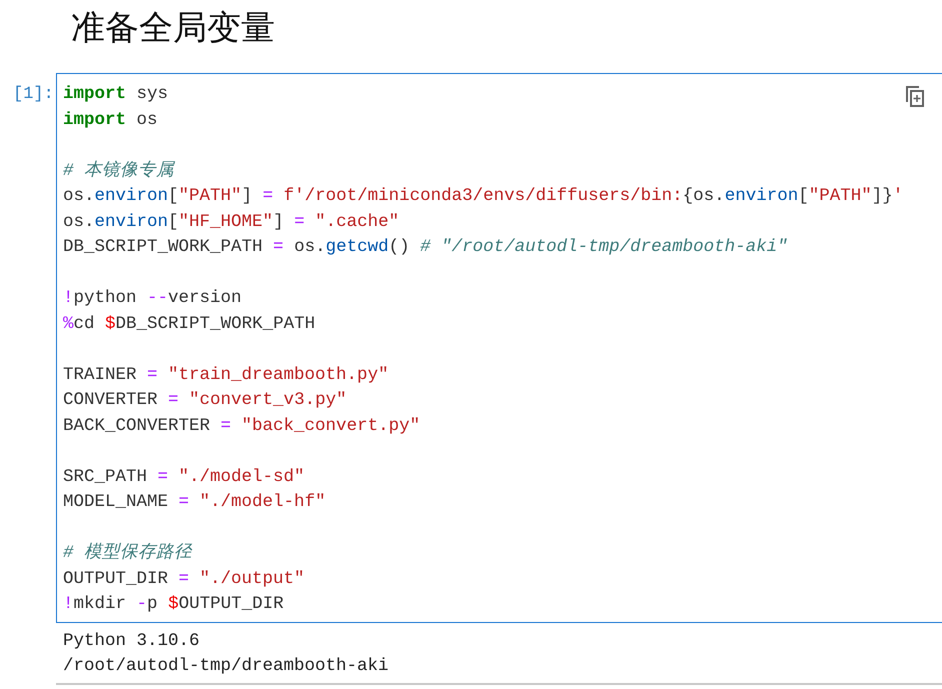 Image resolution: width=942 pixels, height=689 pixels. What do you see at coordinates (483, 196) in the screenshot?
I see `code-line: os.environ["PATH"] = f'/root/miniconda3/envs/diffusers/bin:{os.environ["PATH"]}'` at bounding box center [483, 196].